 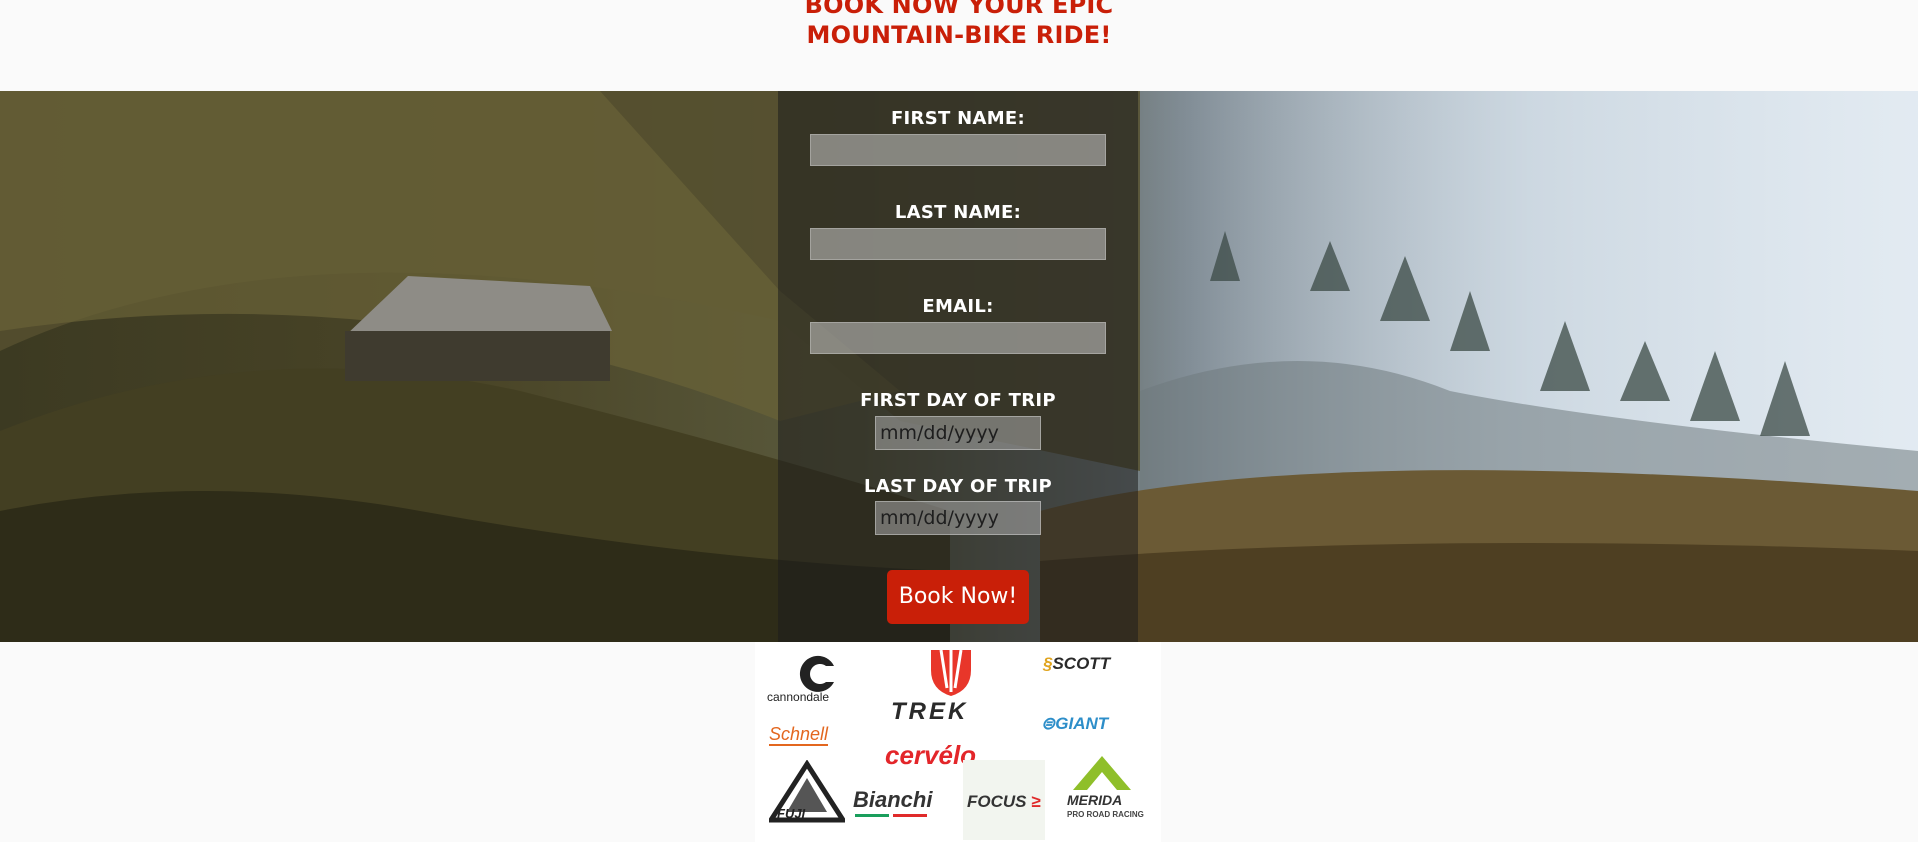 I want to click on first-name-field, so click(x=958, y=150).